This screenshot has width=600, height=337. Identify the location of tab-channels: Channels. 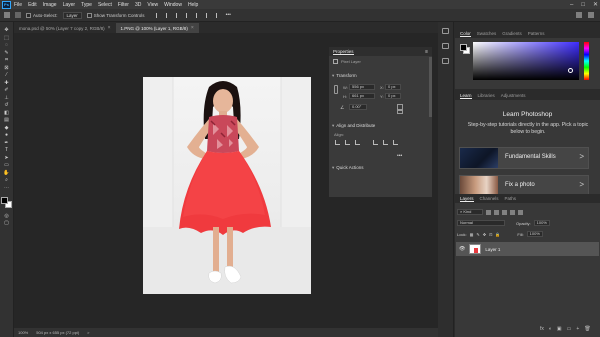
(489, 198).